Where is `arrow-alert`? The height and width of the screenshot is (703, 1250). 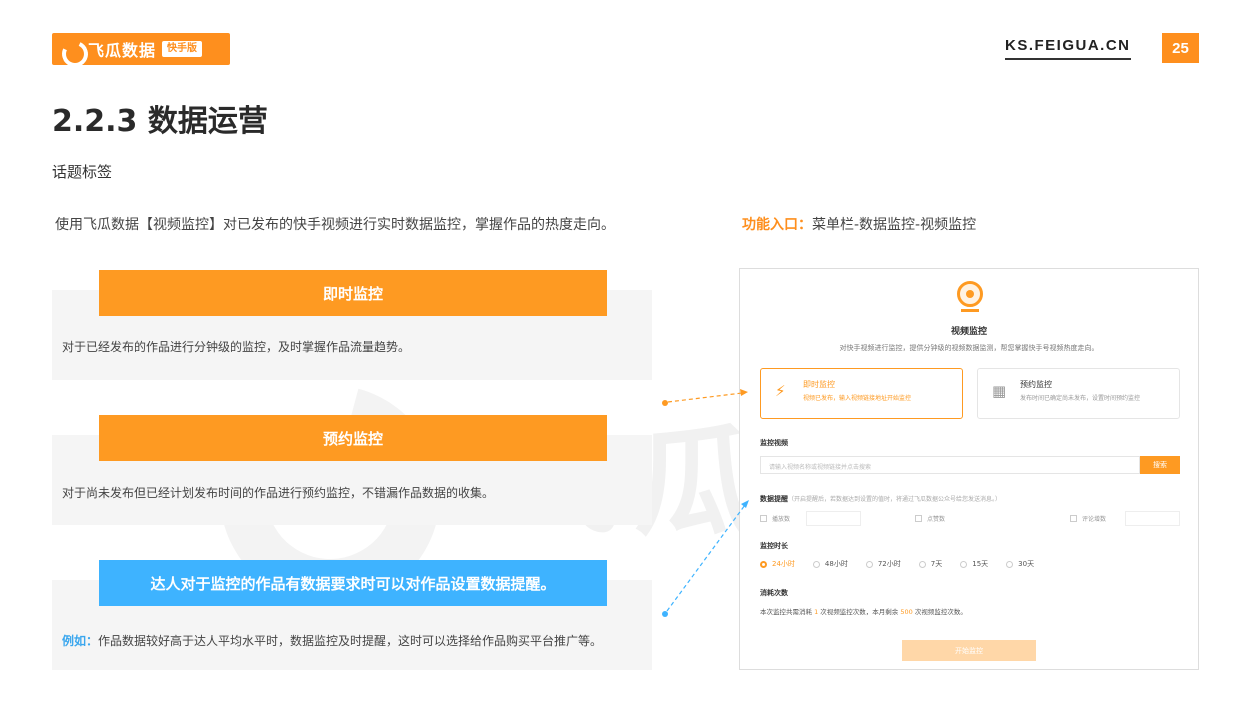 arrow-alert is located at coordinates (705, 558).